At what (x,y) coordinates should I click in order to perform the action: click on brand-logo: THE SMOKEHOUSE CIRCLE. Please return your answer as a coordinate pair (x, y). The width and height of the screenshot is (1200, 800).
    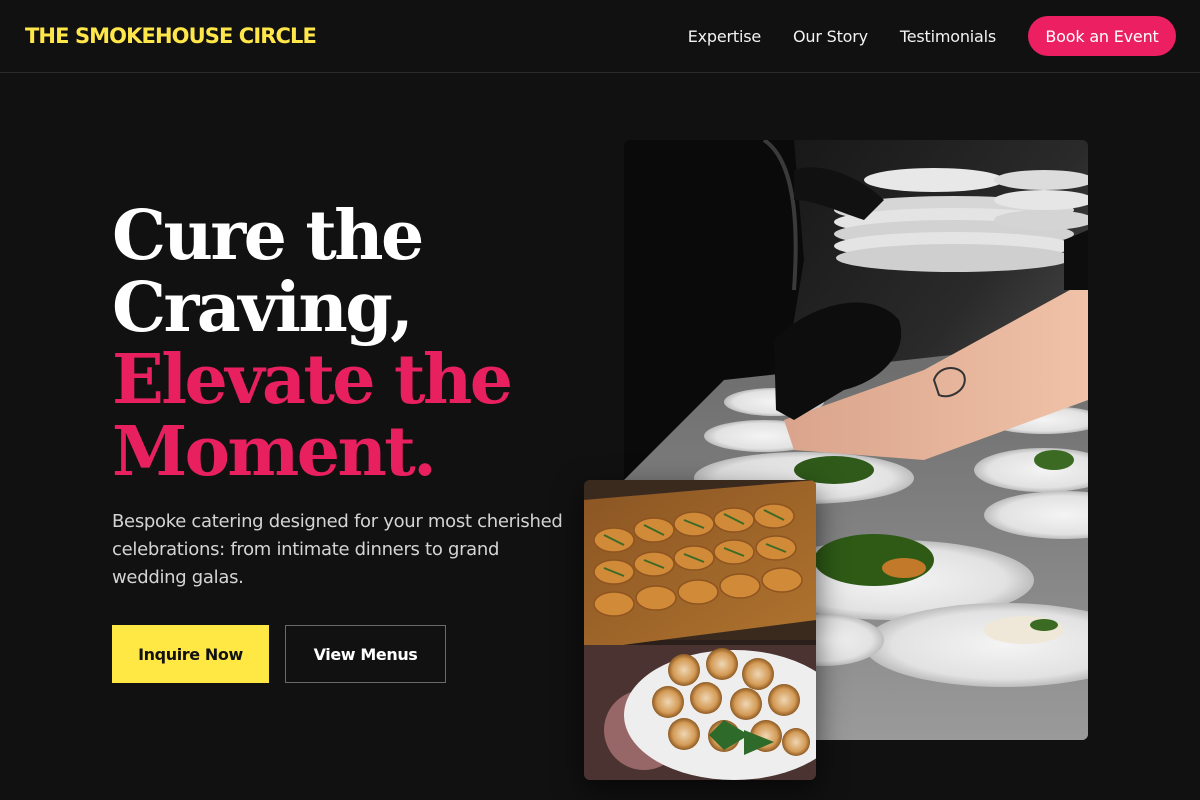
    Looking at the image, I should click on (171, 36).